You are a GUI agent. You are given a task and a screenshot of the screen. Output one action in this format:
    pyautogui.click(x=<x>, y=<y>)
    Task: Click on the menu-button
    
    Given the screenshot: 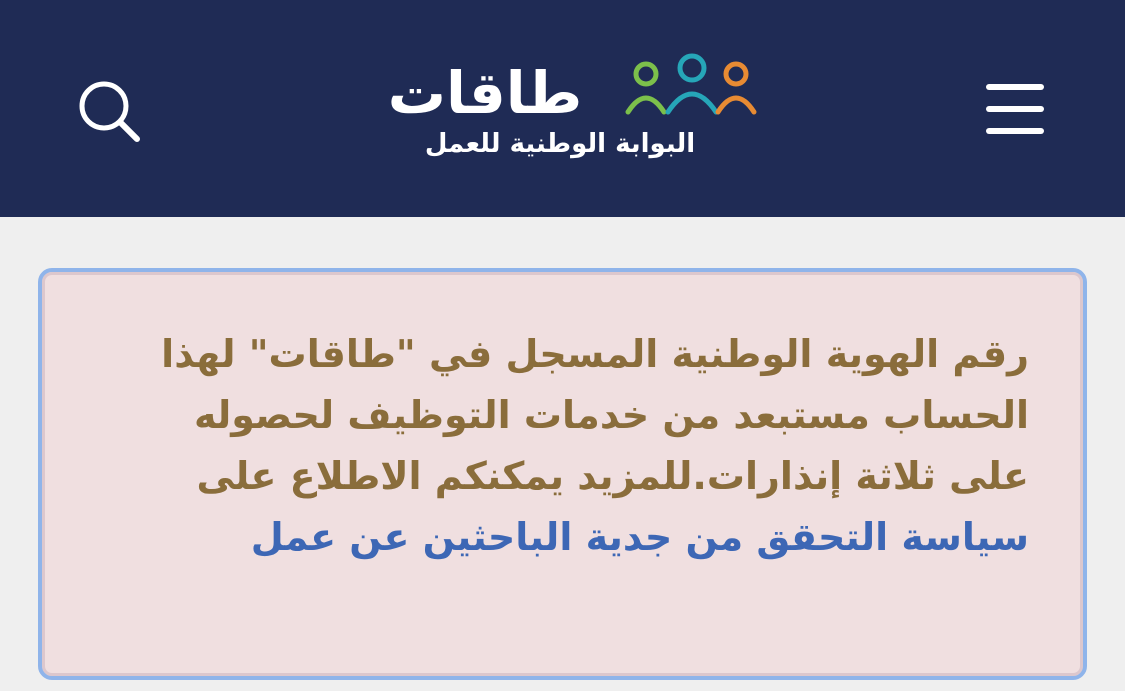 What is the action you would take?
    pyautogui.click(x=1015, y=110)
    